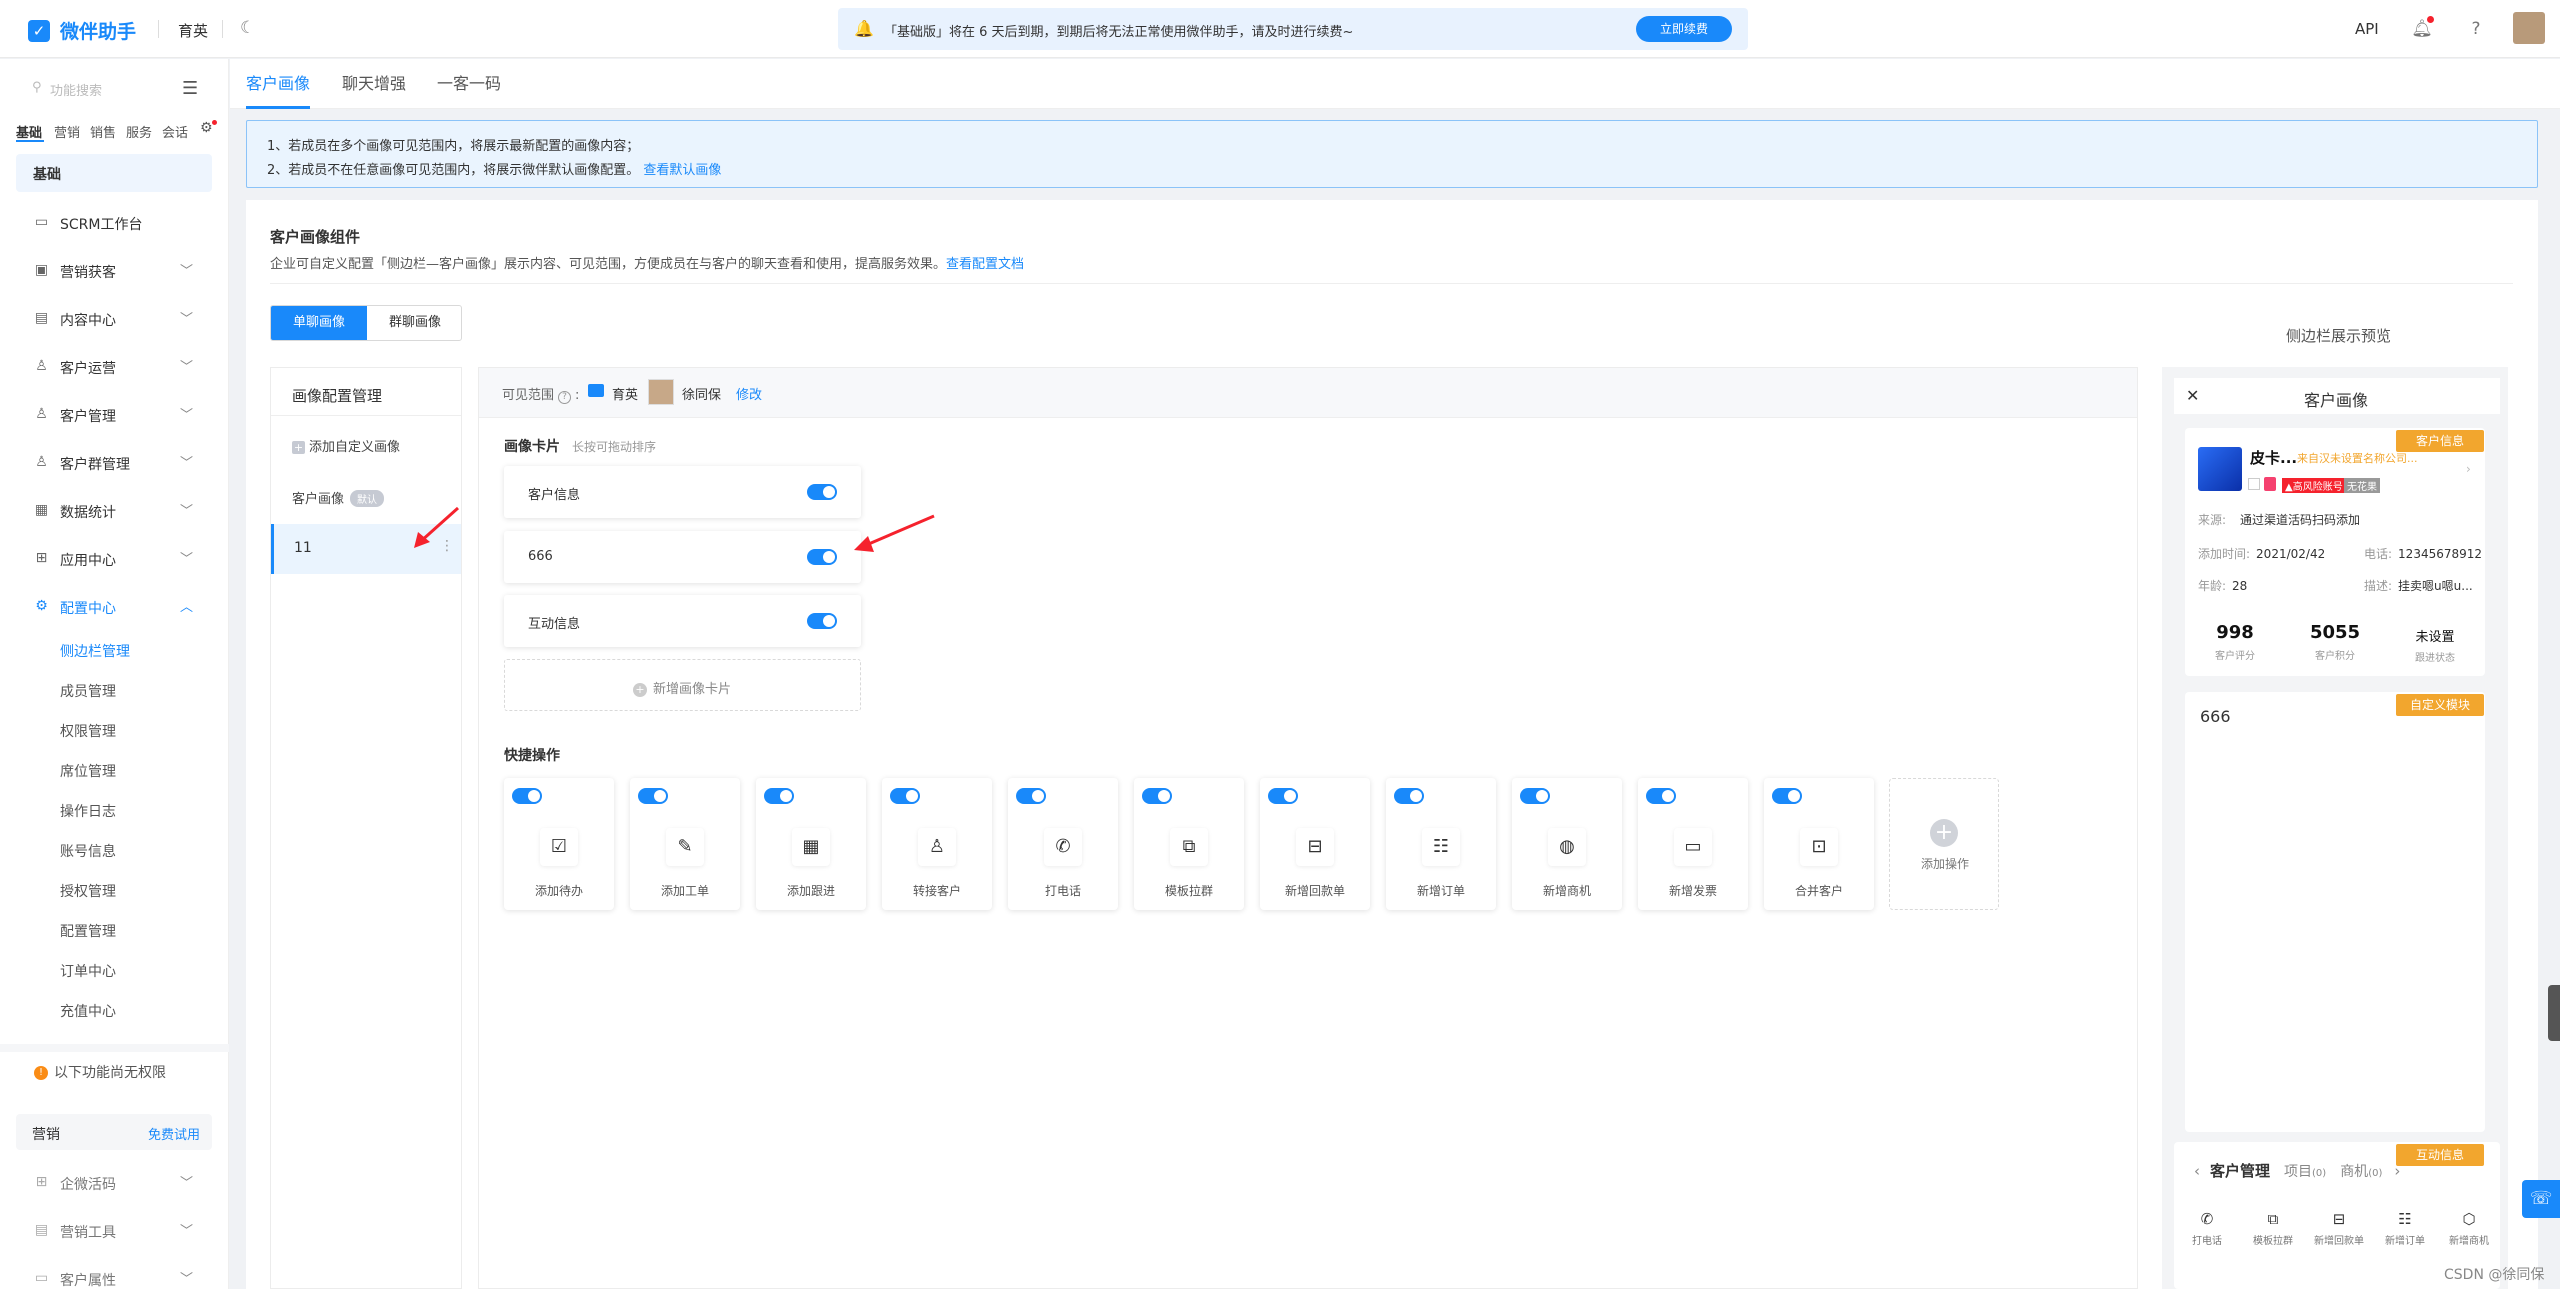 This screenshot has height=1289, width=2560. Describe the element at coordinates (2197, 1171) in the screenshot. I see `chevron-left-icon: ‹` at that location.